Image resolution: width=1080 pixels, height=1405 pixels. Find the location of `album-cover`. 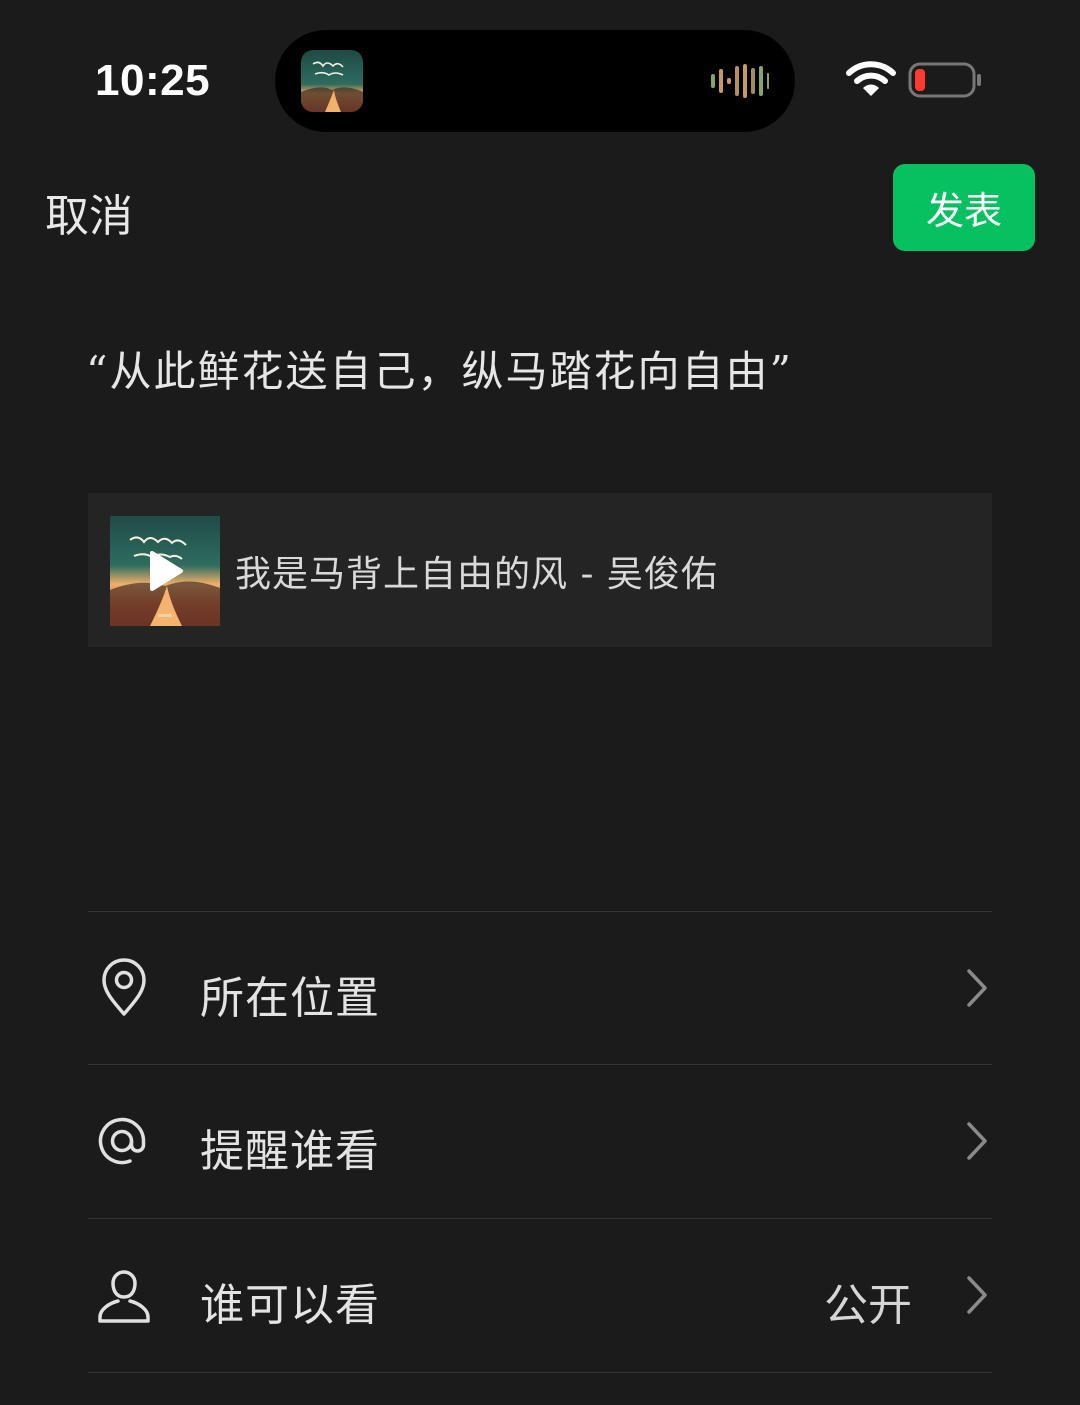

album-cover is located at coordinates (165, 571).